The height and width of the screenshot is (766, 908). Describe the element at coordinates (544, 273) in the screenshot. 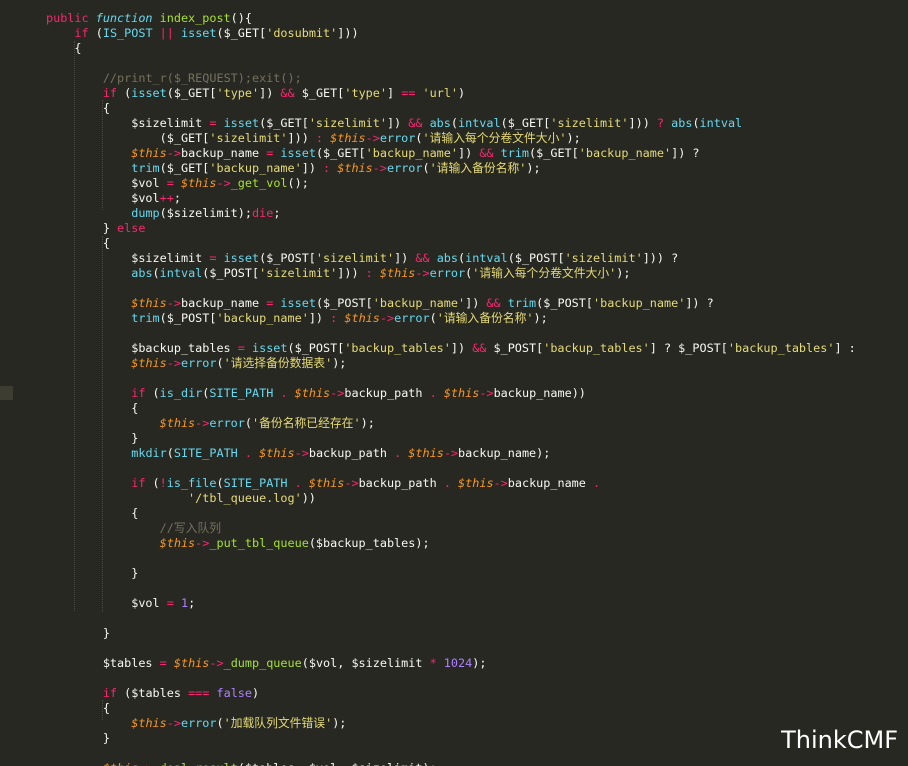

I see `code-token: '请输入每个分卷文件大小'` at that location.